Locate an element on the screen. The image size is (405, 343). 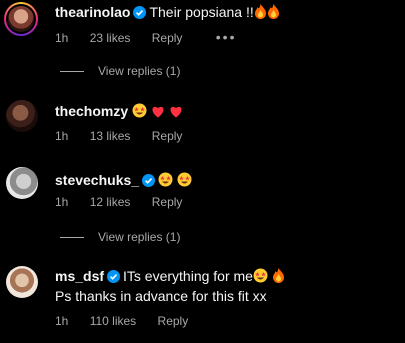
username: thechomzy is located at coordinates (91, 111).